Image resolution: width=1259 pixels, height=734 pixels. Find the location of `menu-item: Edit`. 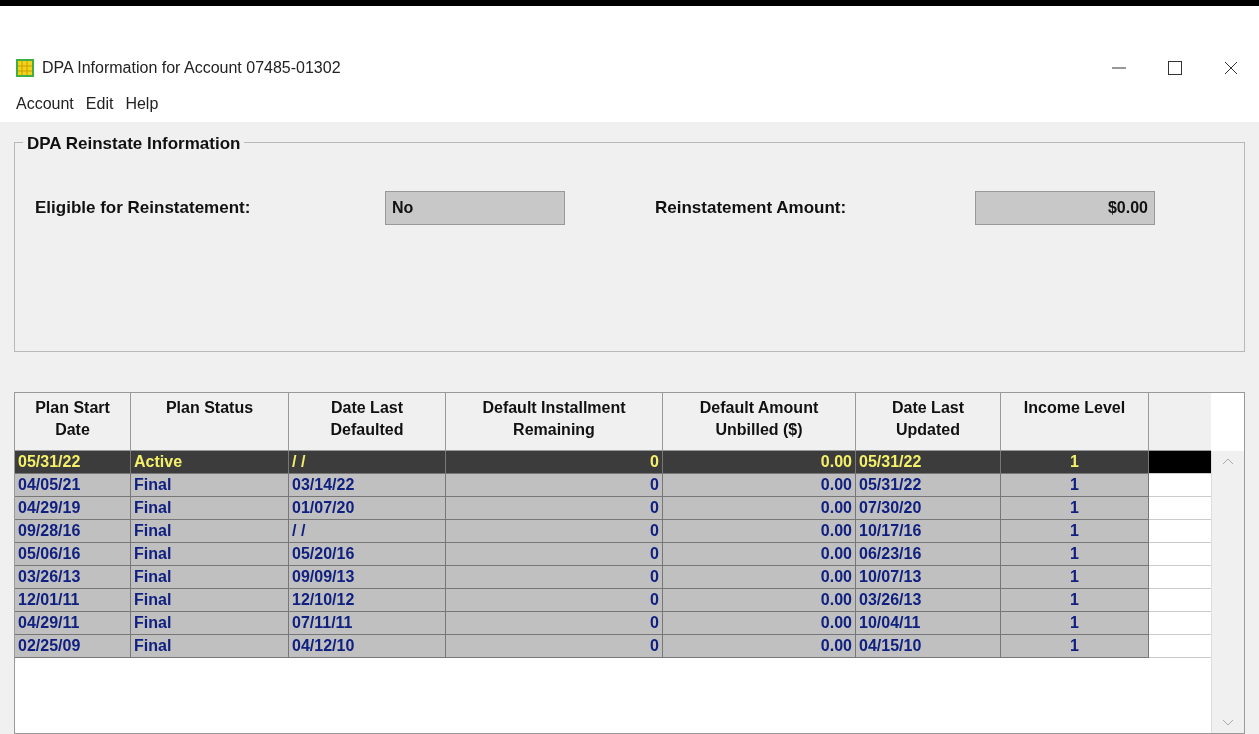

menu-item: Edit is located at coordinates (99, 104).